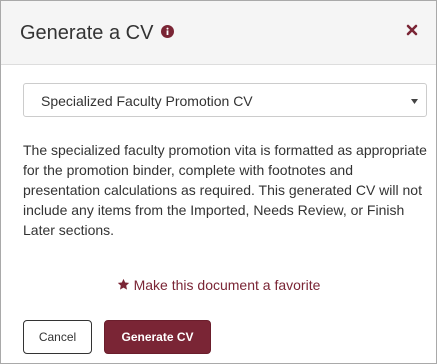 Image resolution: width=437 pixels, height=364 pixels. I want to click on cv-type-select: Specialized Faculty Promotion CV, so click(225, 100).